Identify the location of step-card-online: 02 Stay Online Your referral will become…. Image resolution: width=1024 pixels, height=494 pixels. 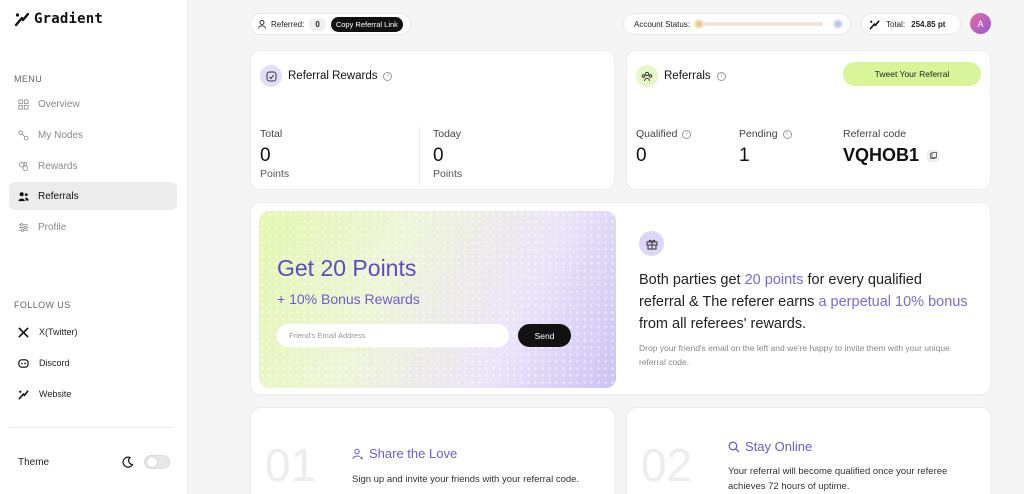
(808, 450).